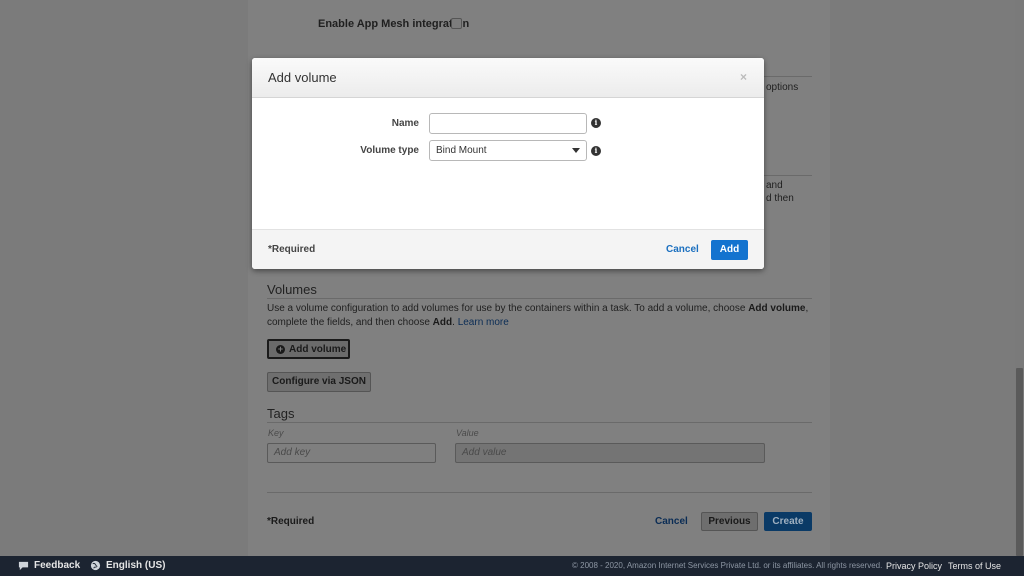 The height and width of the screenshot is (576, 1024). Describe the element at coordinates (914, 566) in the screenshot. I see `privacy-policy-link: Privacy Policy` at that location.